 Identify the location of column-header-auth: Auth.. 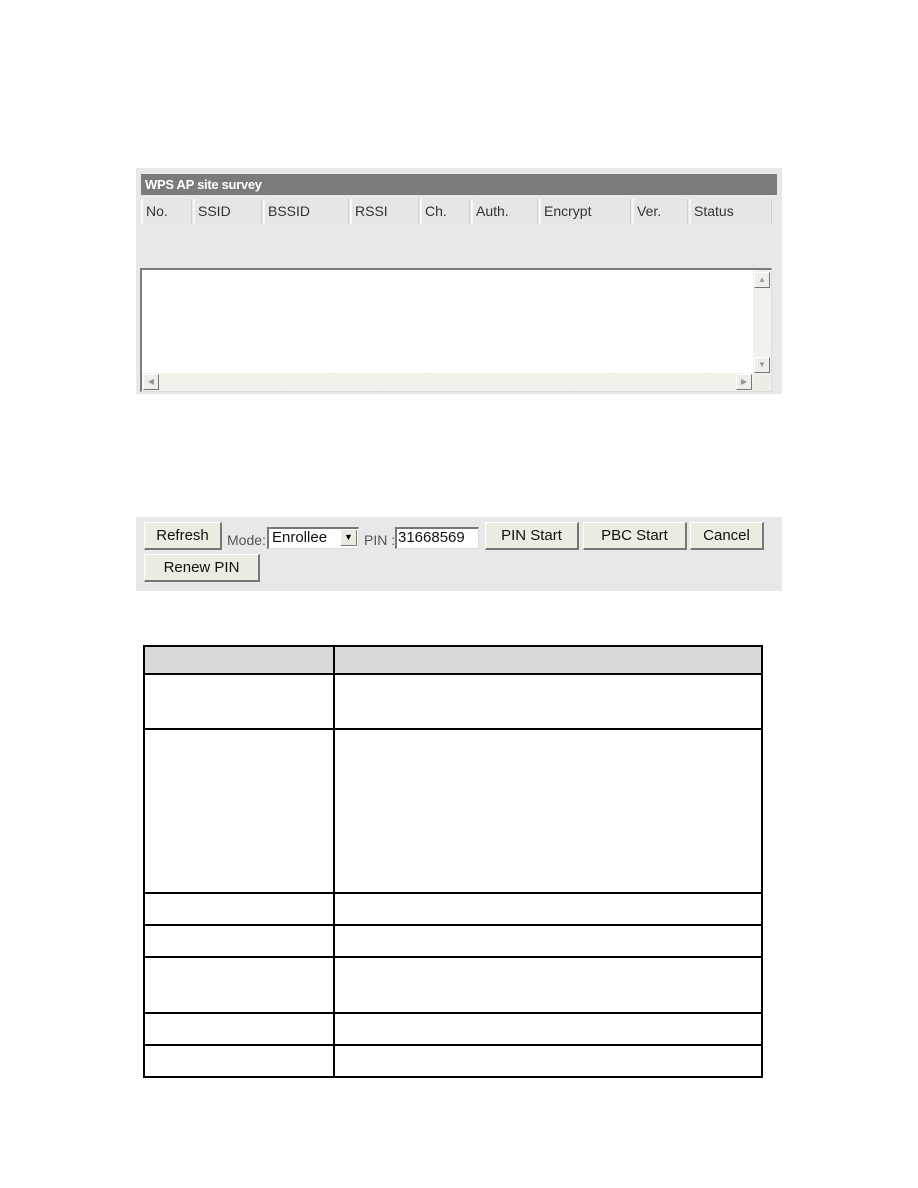
(504, 211).